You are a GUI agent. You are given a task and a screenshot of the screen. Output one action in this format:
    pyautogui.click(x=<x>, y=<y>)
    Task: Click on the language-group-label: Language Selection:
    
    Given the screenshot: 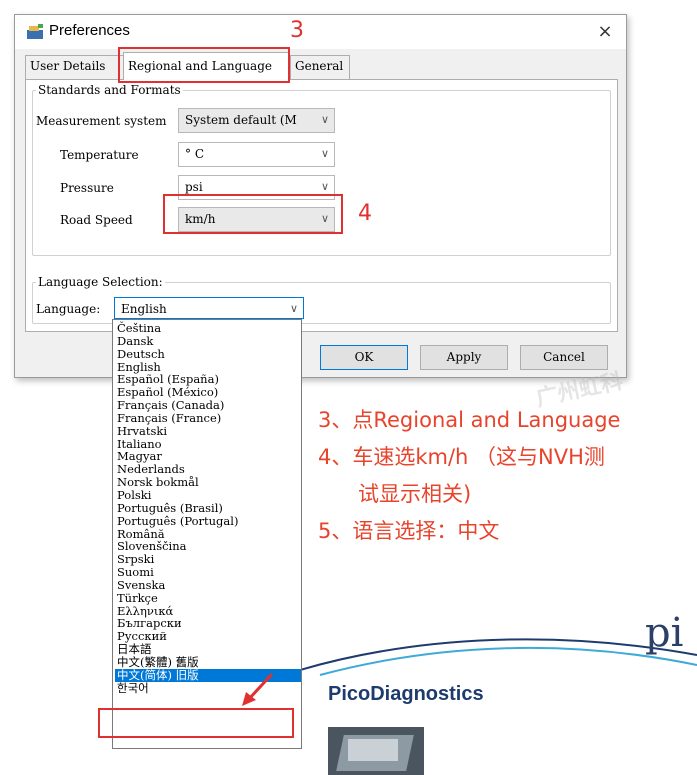 What is the action you would take?
    pyautogui.click(x=100, y=282)
    